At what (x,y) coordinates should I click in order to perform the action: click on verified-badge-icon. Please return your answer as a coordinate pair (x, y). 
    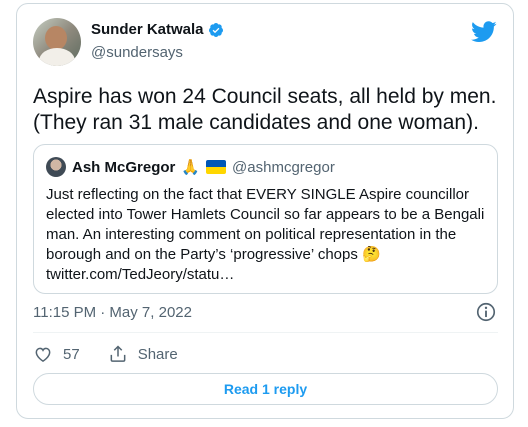
    Looking at the image, I should click on (215, 29).